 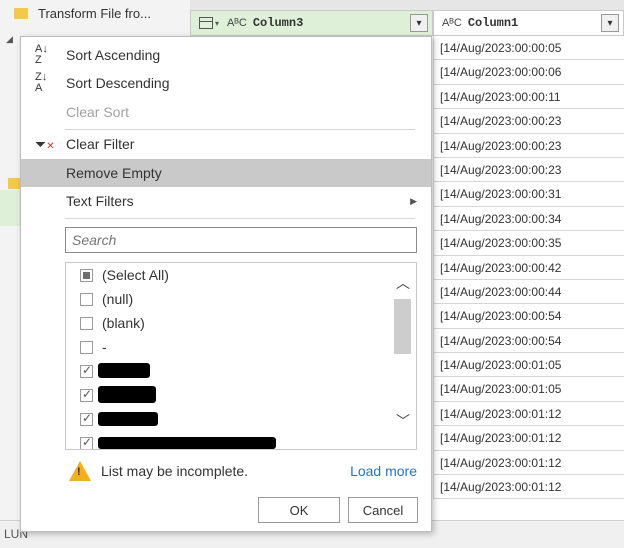 I want to click on list-item-label: -, so click(x=104, y=347).